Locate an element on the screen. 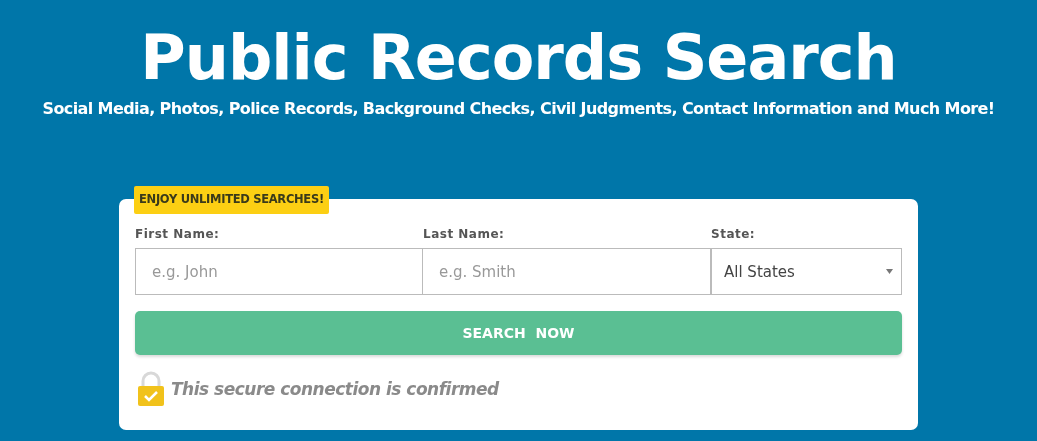  state-dropdown: All States is located at coordinates (806, 272).